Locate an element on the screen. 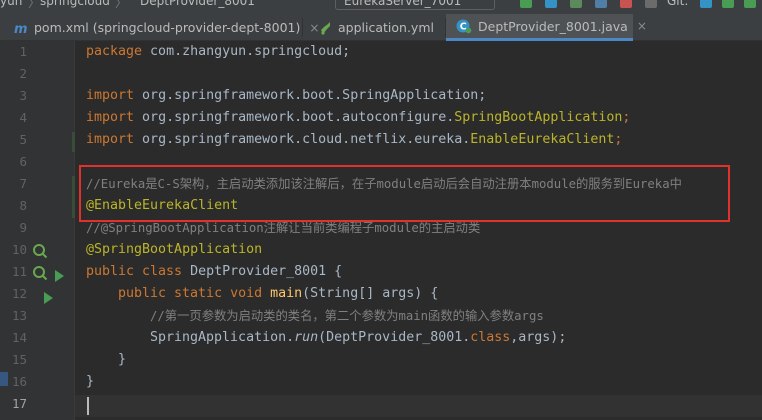 This screenshot has width=762, height=420. line-number: 1 is located at coordinates (23, 51).